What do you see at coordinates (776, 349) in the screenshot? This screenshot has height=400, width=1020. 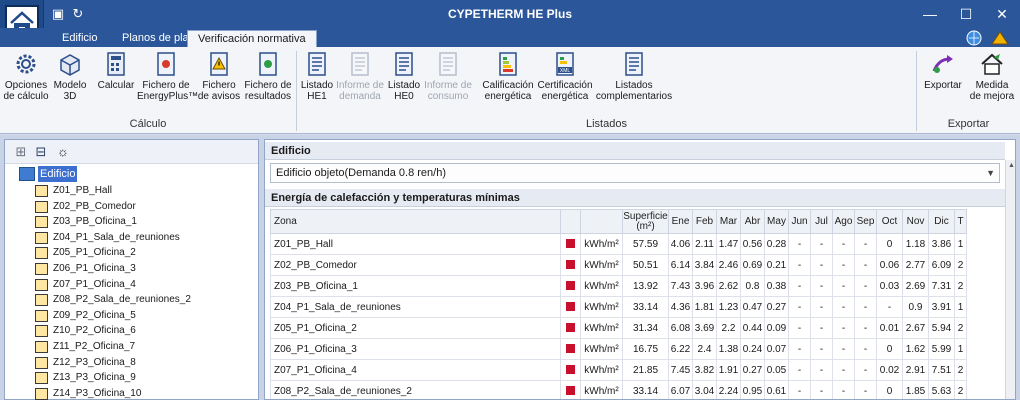 I see `cell-month-value: 0.07` at bounding box center [776, 349].